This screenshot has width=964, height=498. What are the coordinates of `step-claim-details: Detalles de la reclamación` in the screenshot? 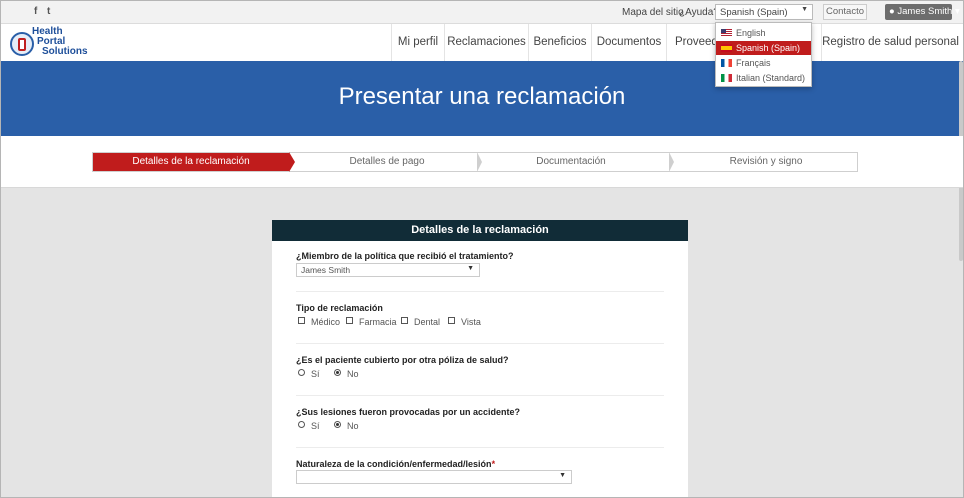 It's located at (191, 162).